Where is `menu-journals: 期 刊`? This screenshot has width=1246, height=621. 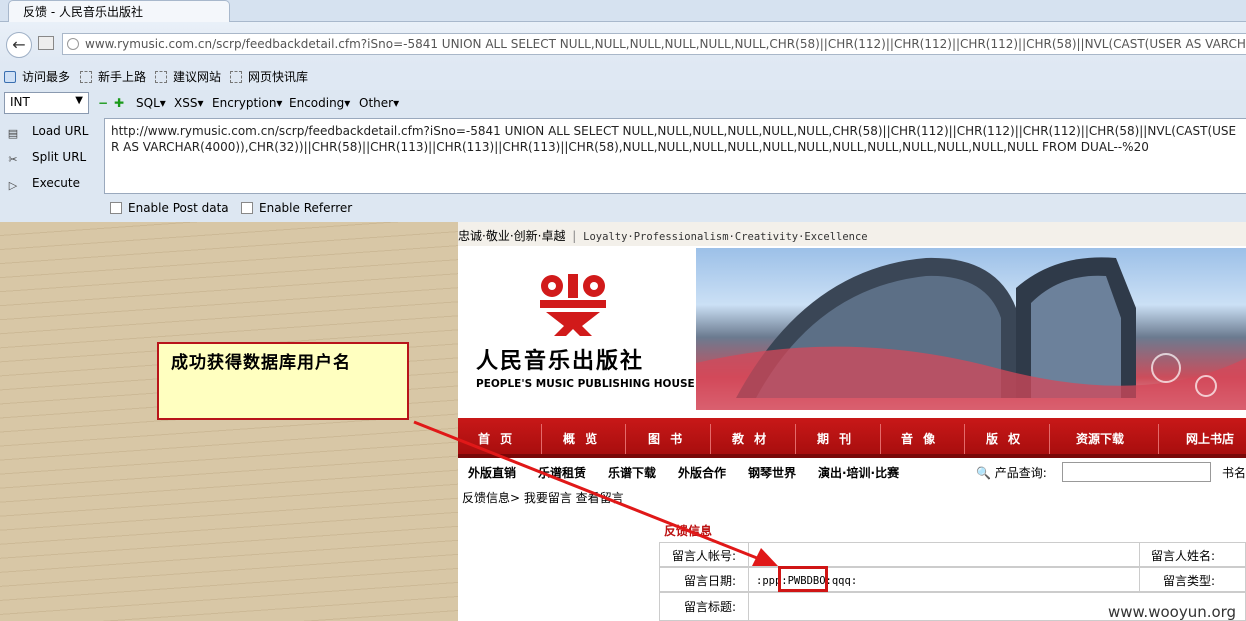
menu-journals: 期 刊 is located at coordinates (835, 438).